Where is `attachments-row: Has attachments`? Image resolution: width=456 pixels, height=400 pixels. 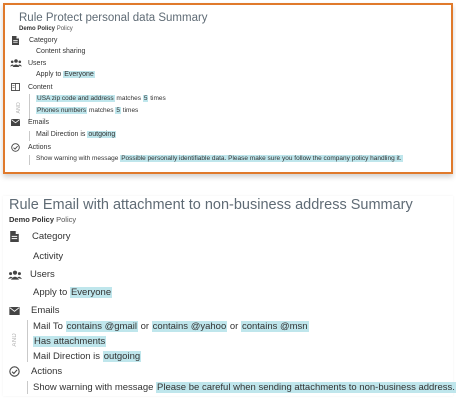
attachments-row: Has attachments is located at coordinates (70, 341).